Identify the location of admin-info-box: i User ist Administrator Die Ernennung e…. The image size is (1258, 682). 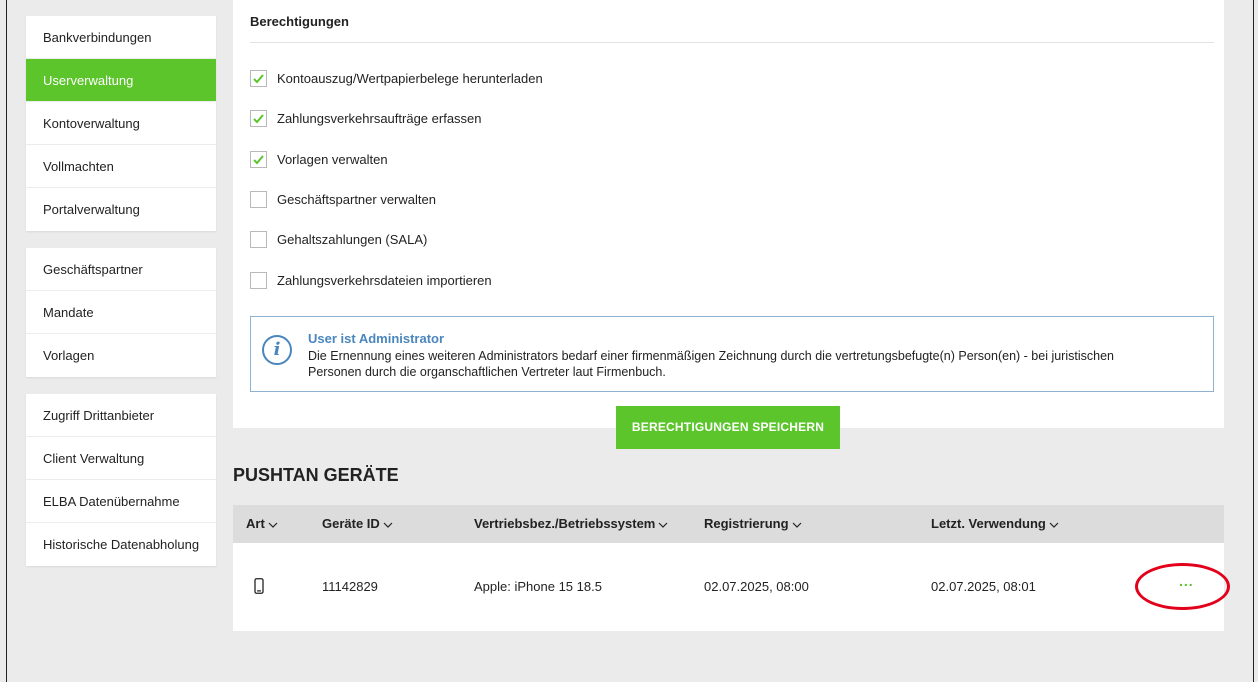
(732, 354).